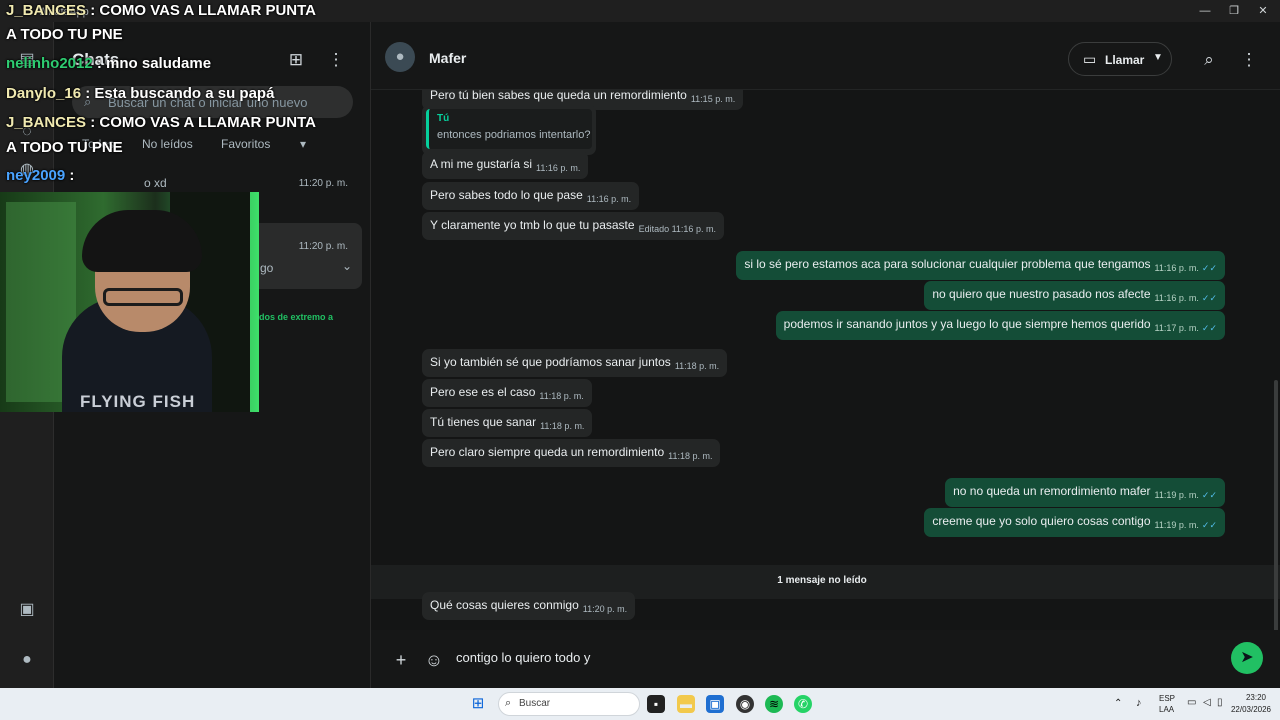 Image resolution: width=1280 pixels, height=720 pixels. What do you see at coordinates (1276, 505) in the screenshot?
I see `scrollbar` at bounding box center [1276, 505].